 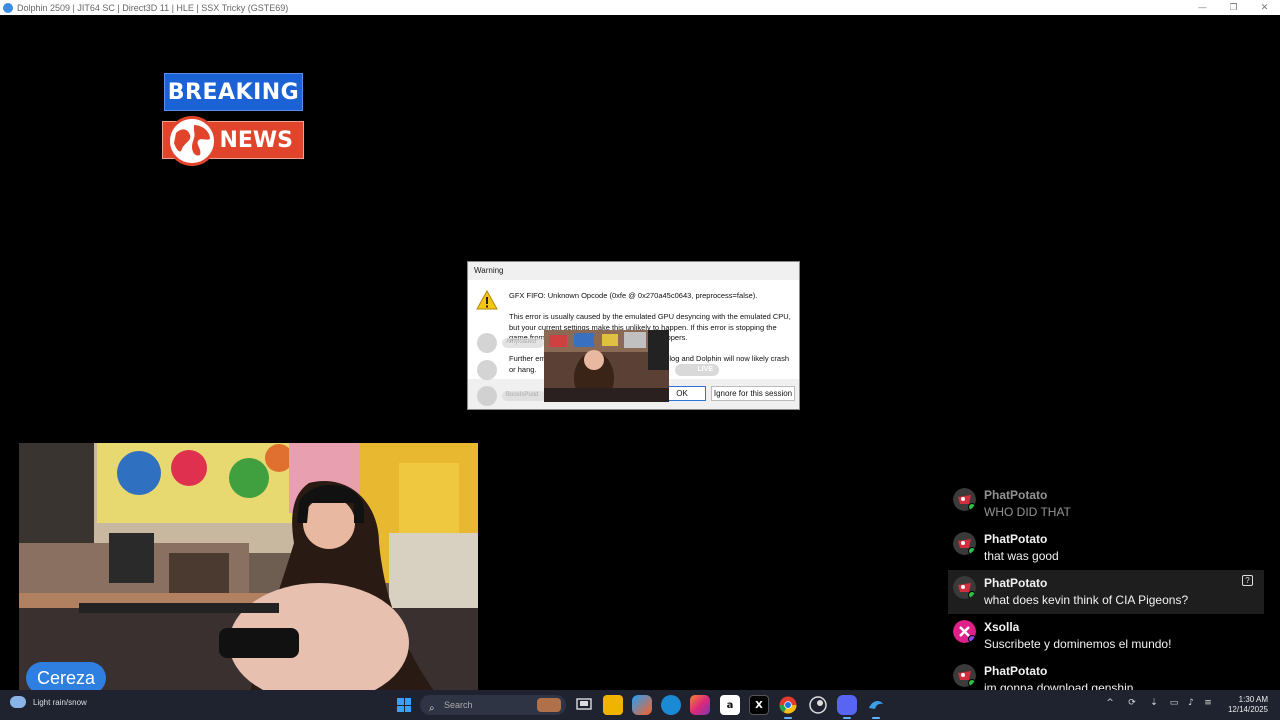 I want to click on weather-widget: Light rain/snow, so click(x=48, y=702).